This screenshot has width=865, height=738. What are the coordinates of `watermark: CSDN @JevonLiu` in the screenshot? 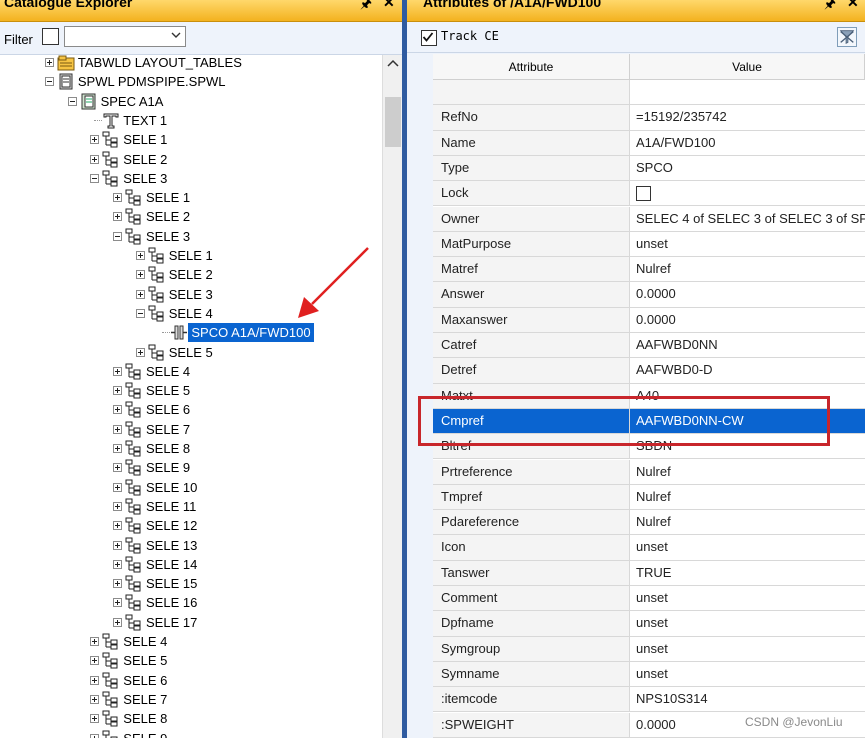 It's located at (794, 722).